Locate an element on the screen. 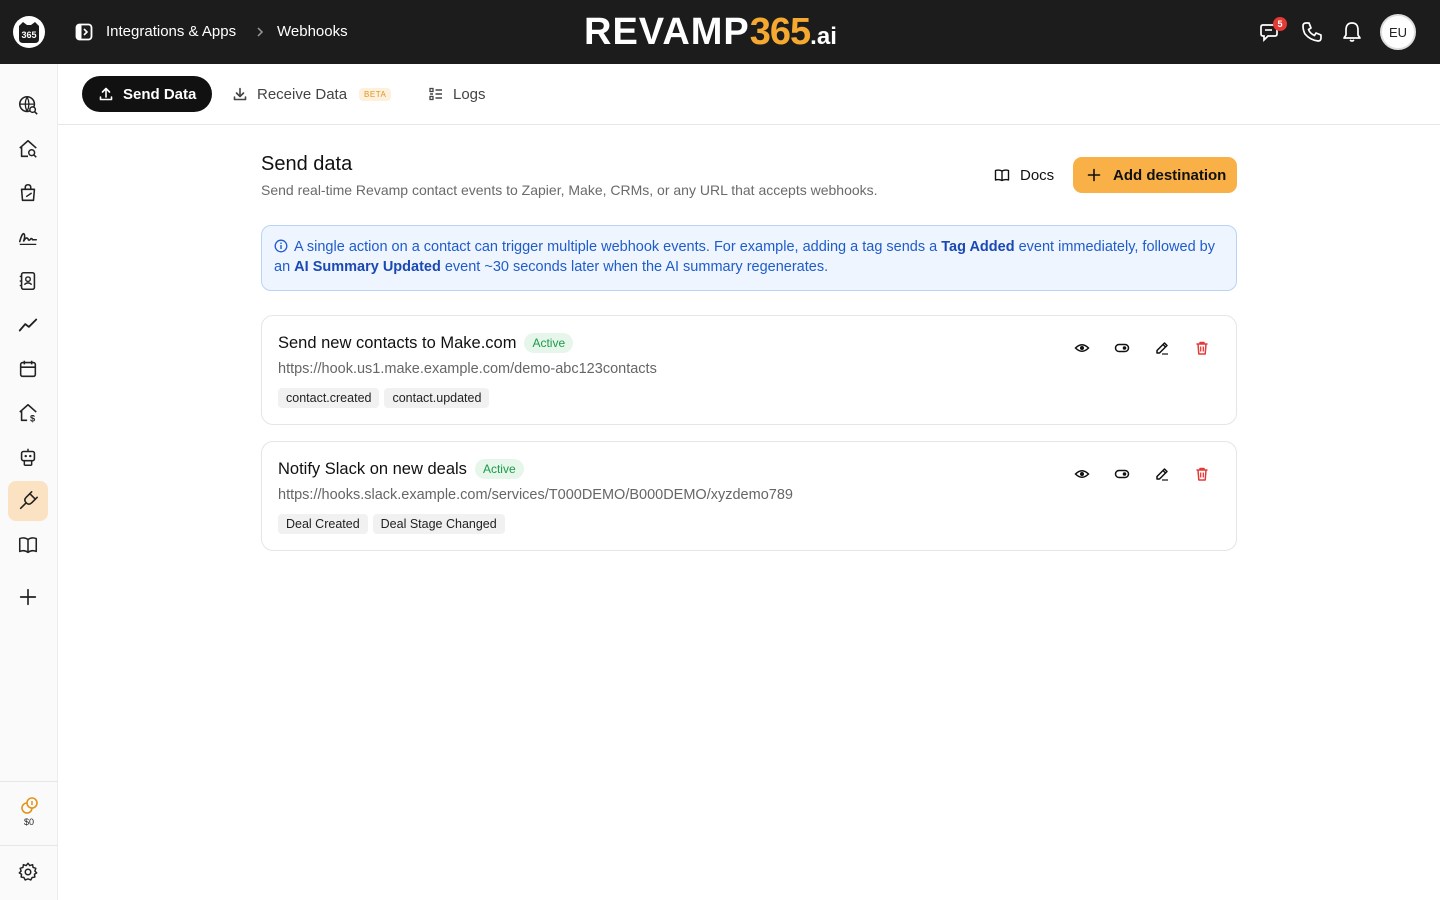 The width and height of the screenshot is (1440, 900). tab-bar: Send Data Receive Data BETA Logs is located at coordinates (749, 94).